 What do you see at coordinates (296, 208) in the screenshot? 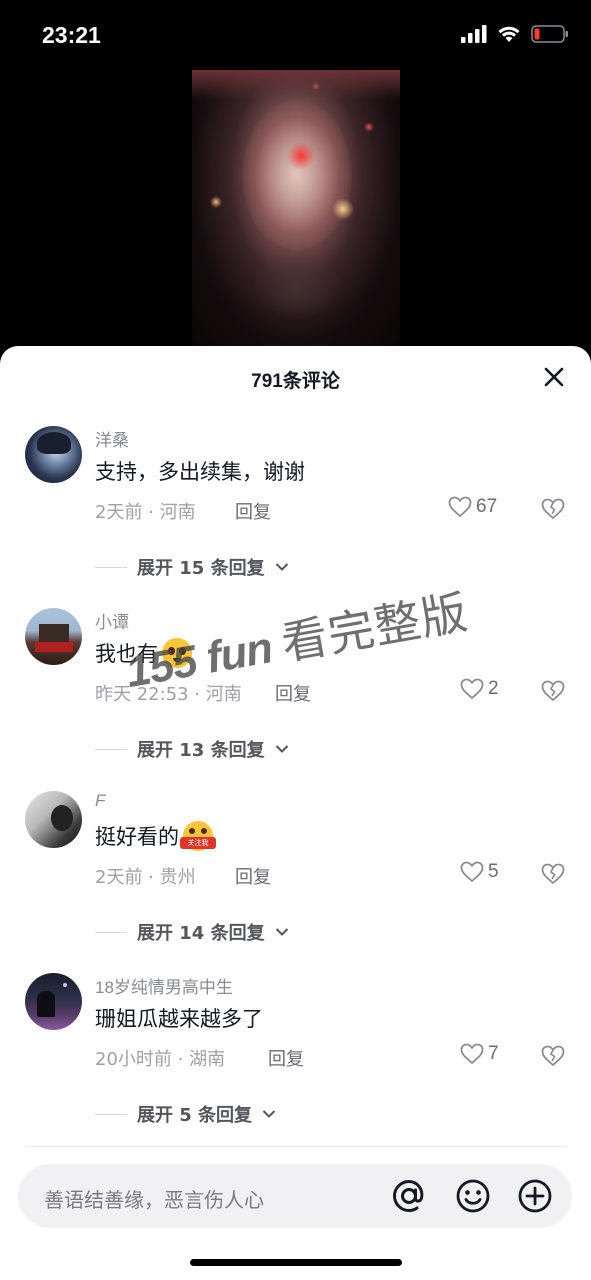
I see `video-preview` at bounding box center [296, 208].